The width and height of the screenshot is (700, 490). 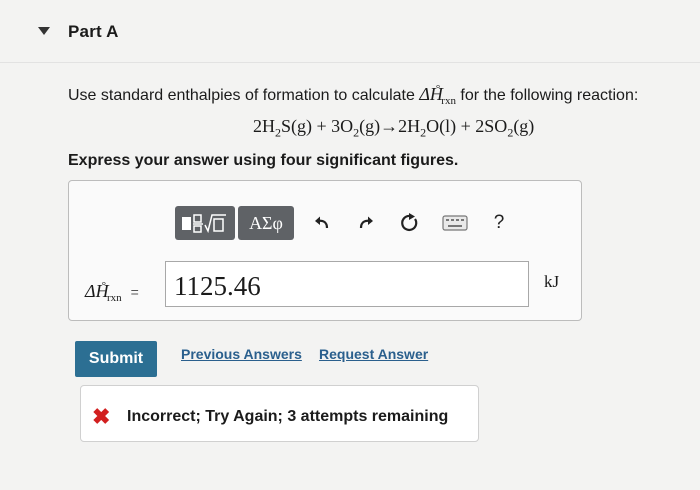 I want to click on symbols-button: ΑΣφ, so click(x=266, y=223).